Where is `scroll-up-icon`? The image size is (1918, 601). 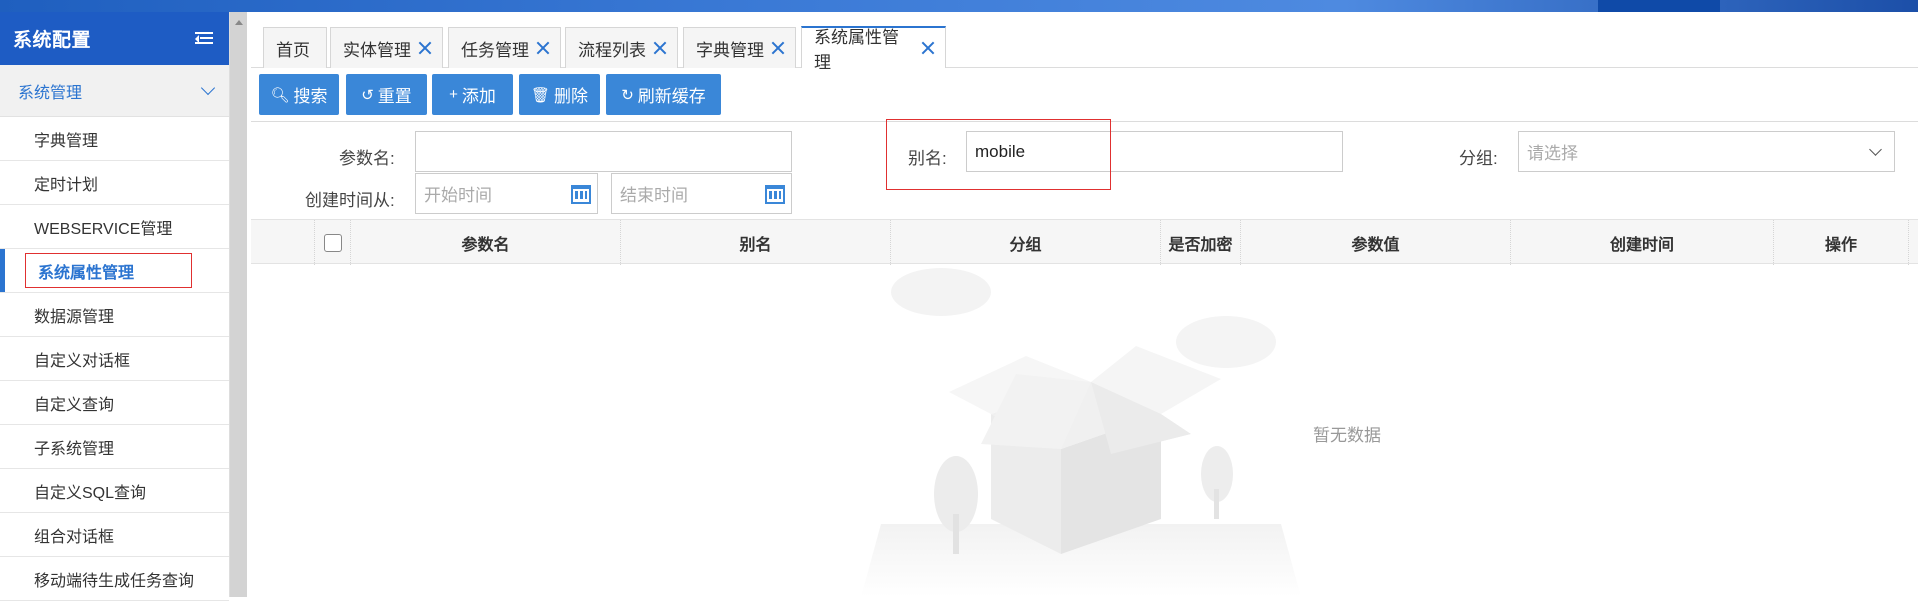 scroll-up-icon is located at coordinates (239, 22).